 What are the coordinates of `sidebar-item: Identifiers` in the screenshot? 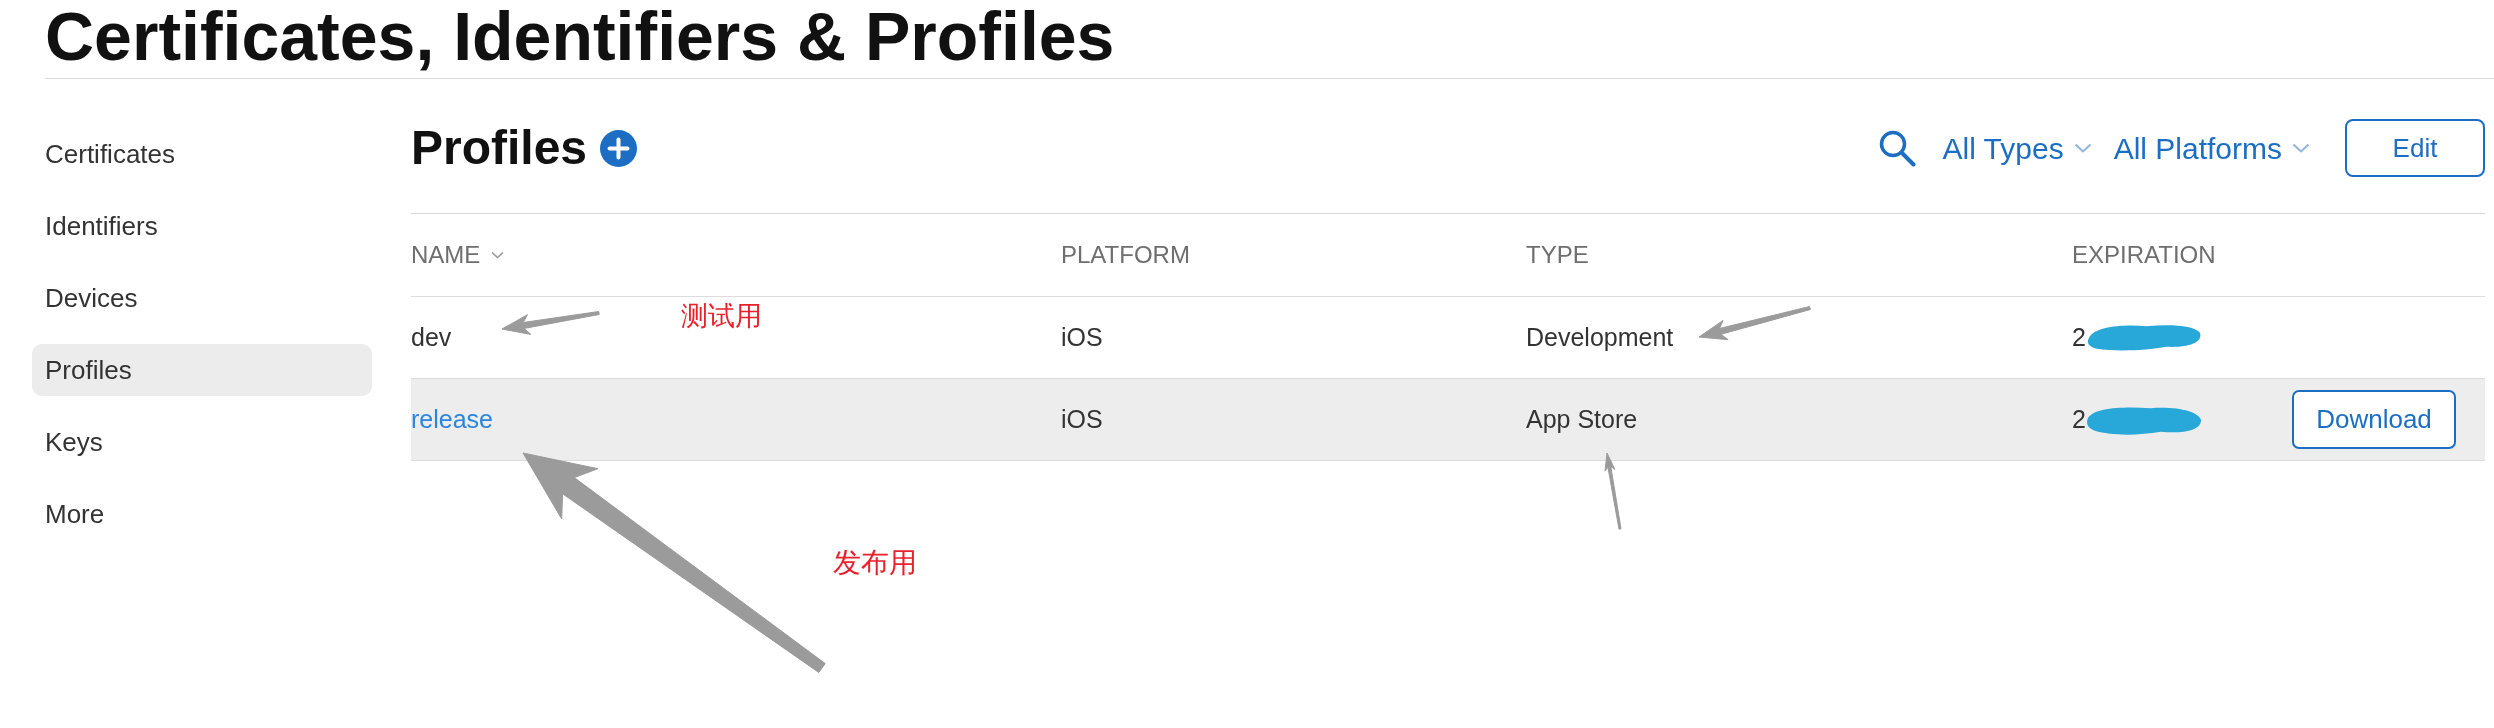 It's located at (202, 226).